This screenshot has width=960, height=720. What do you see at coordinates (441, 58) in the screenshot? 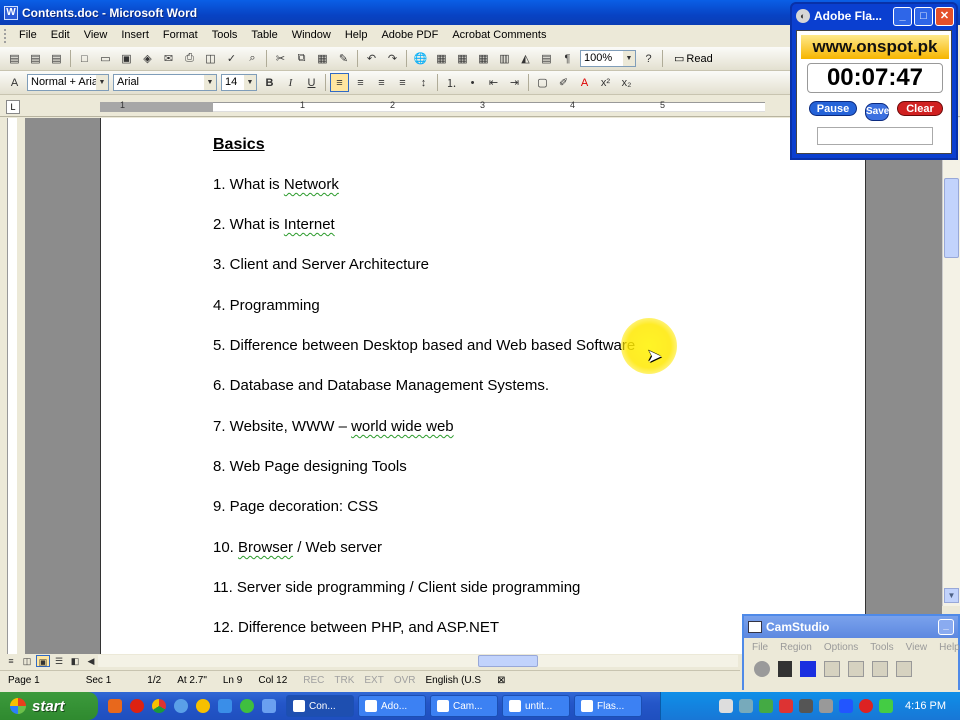
I see `tables-borders-icon: ▦` at bounding box center [441, 58].